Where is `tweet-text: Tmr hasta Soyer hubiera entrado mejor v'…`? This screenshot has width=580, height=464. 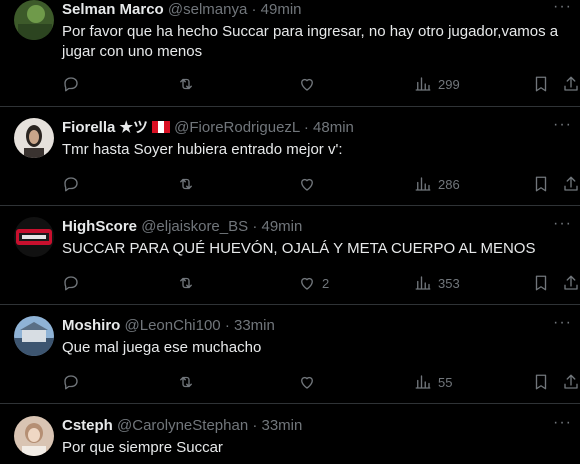 tweet-text: Tmr hasta Soyer hubiera entrado mejor v'… is located at coordinates (202, 149).